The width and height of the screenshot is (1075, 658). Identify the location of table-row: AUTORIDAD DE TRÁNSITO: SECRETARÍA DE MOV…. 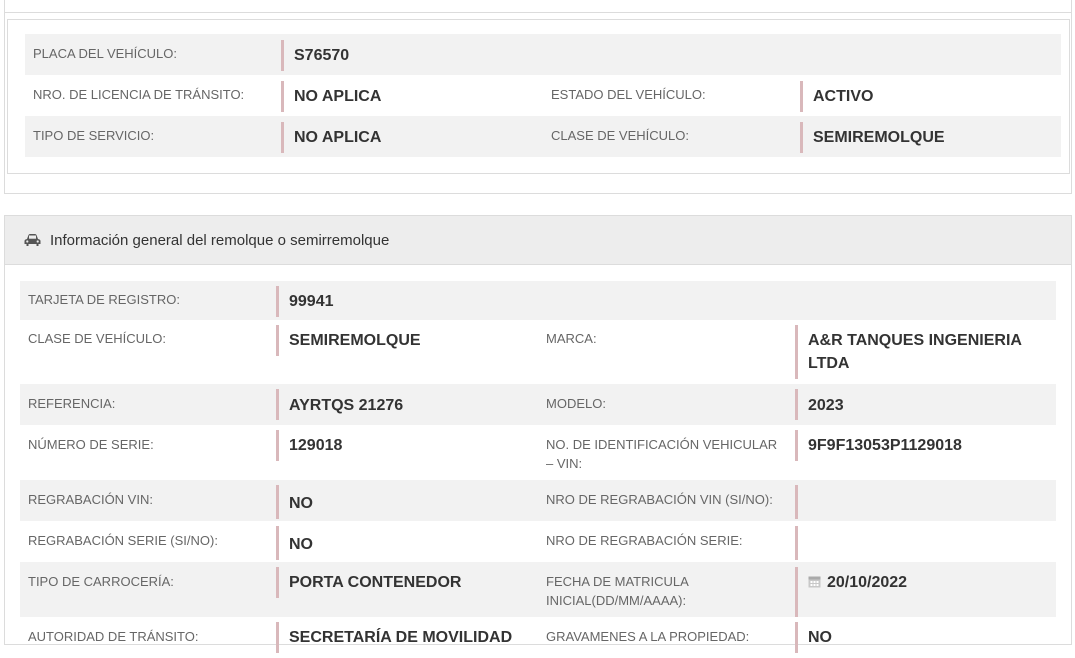
(538, 637).